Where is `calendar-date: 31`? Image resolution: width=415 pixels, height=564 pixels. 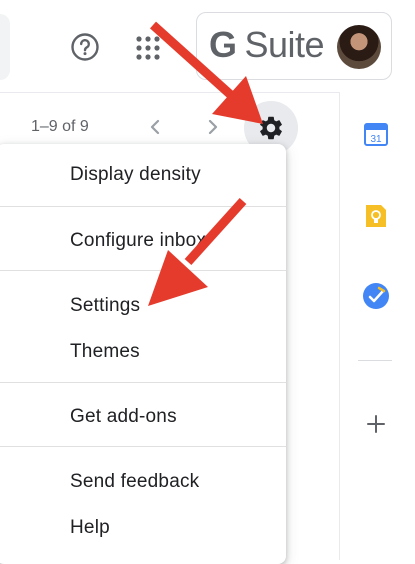 calendar-date: 31 is located at coordinates (376, 139).